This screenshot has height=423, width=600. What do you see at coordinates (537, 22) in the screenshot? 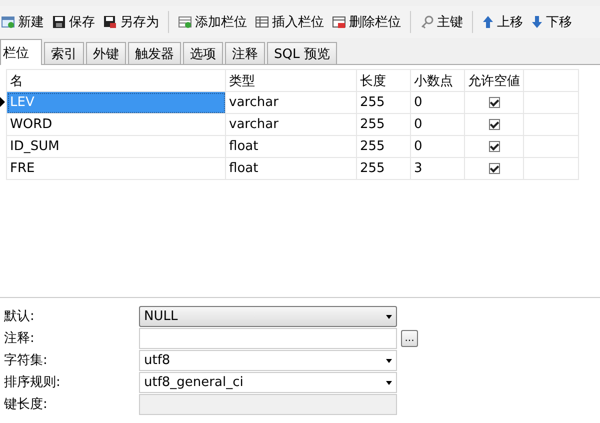
I see `down-arrow-icon` at bounding box center [537, 22].